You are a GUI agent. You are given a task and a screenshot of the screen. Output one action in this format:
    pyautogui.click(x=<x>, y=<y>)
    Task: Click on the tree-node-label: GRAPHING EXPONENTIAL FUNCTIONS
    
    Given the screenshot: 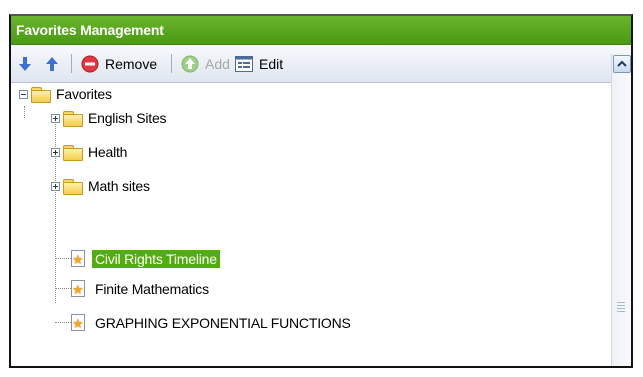 What is the action you would take?
    pyautogui.click(x=223, y=323)
    